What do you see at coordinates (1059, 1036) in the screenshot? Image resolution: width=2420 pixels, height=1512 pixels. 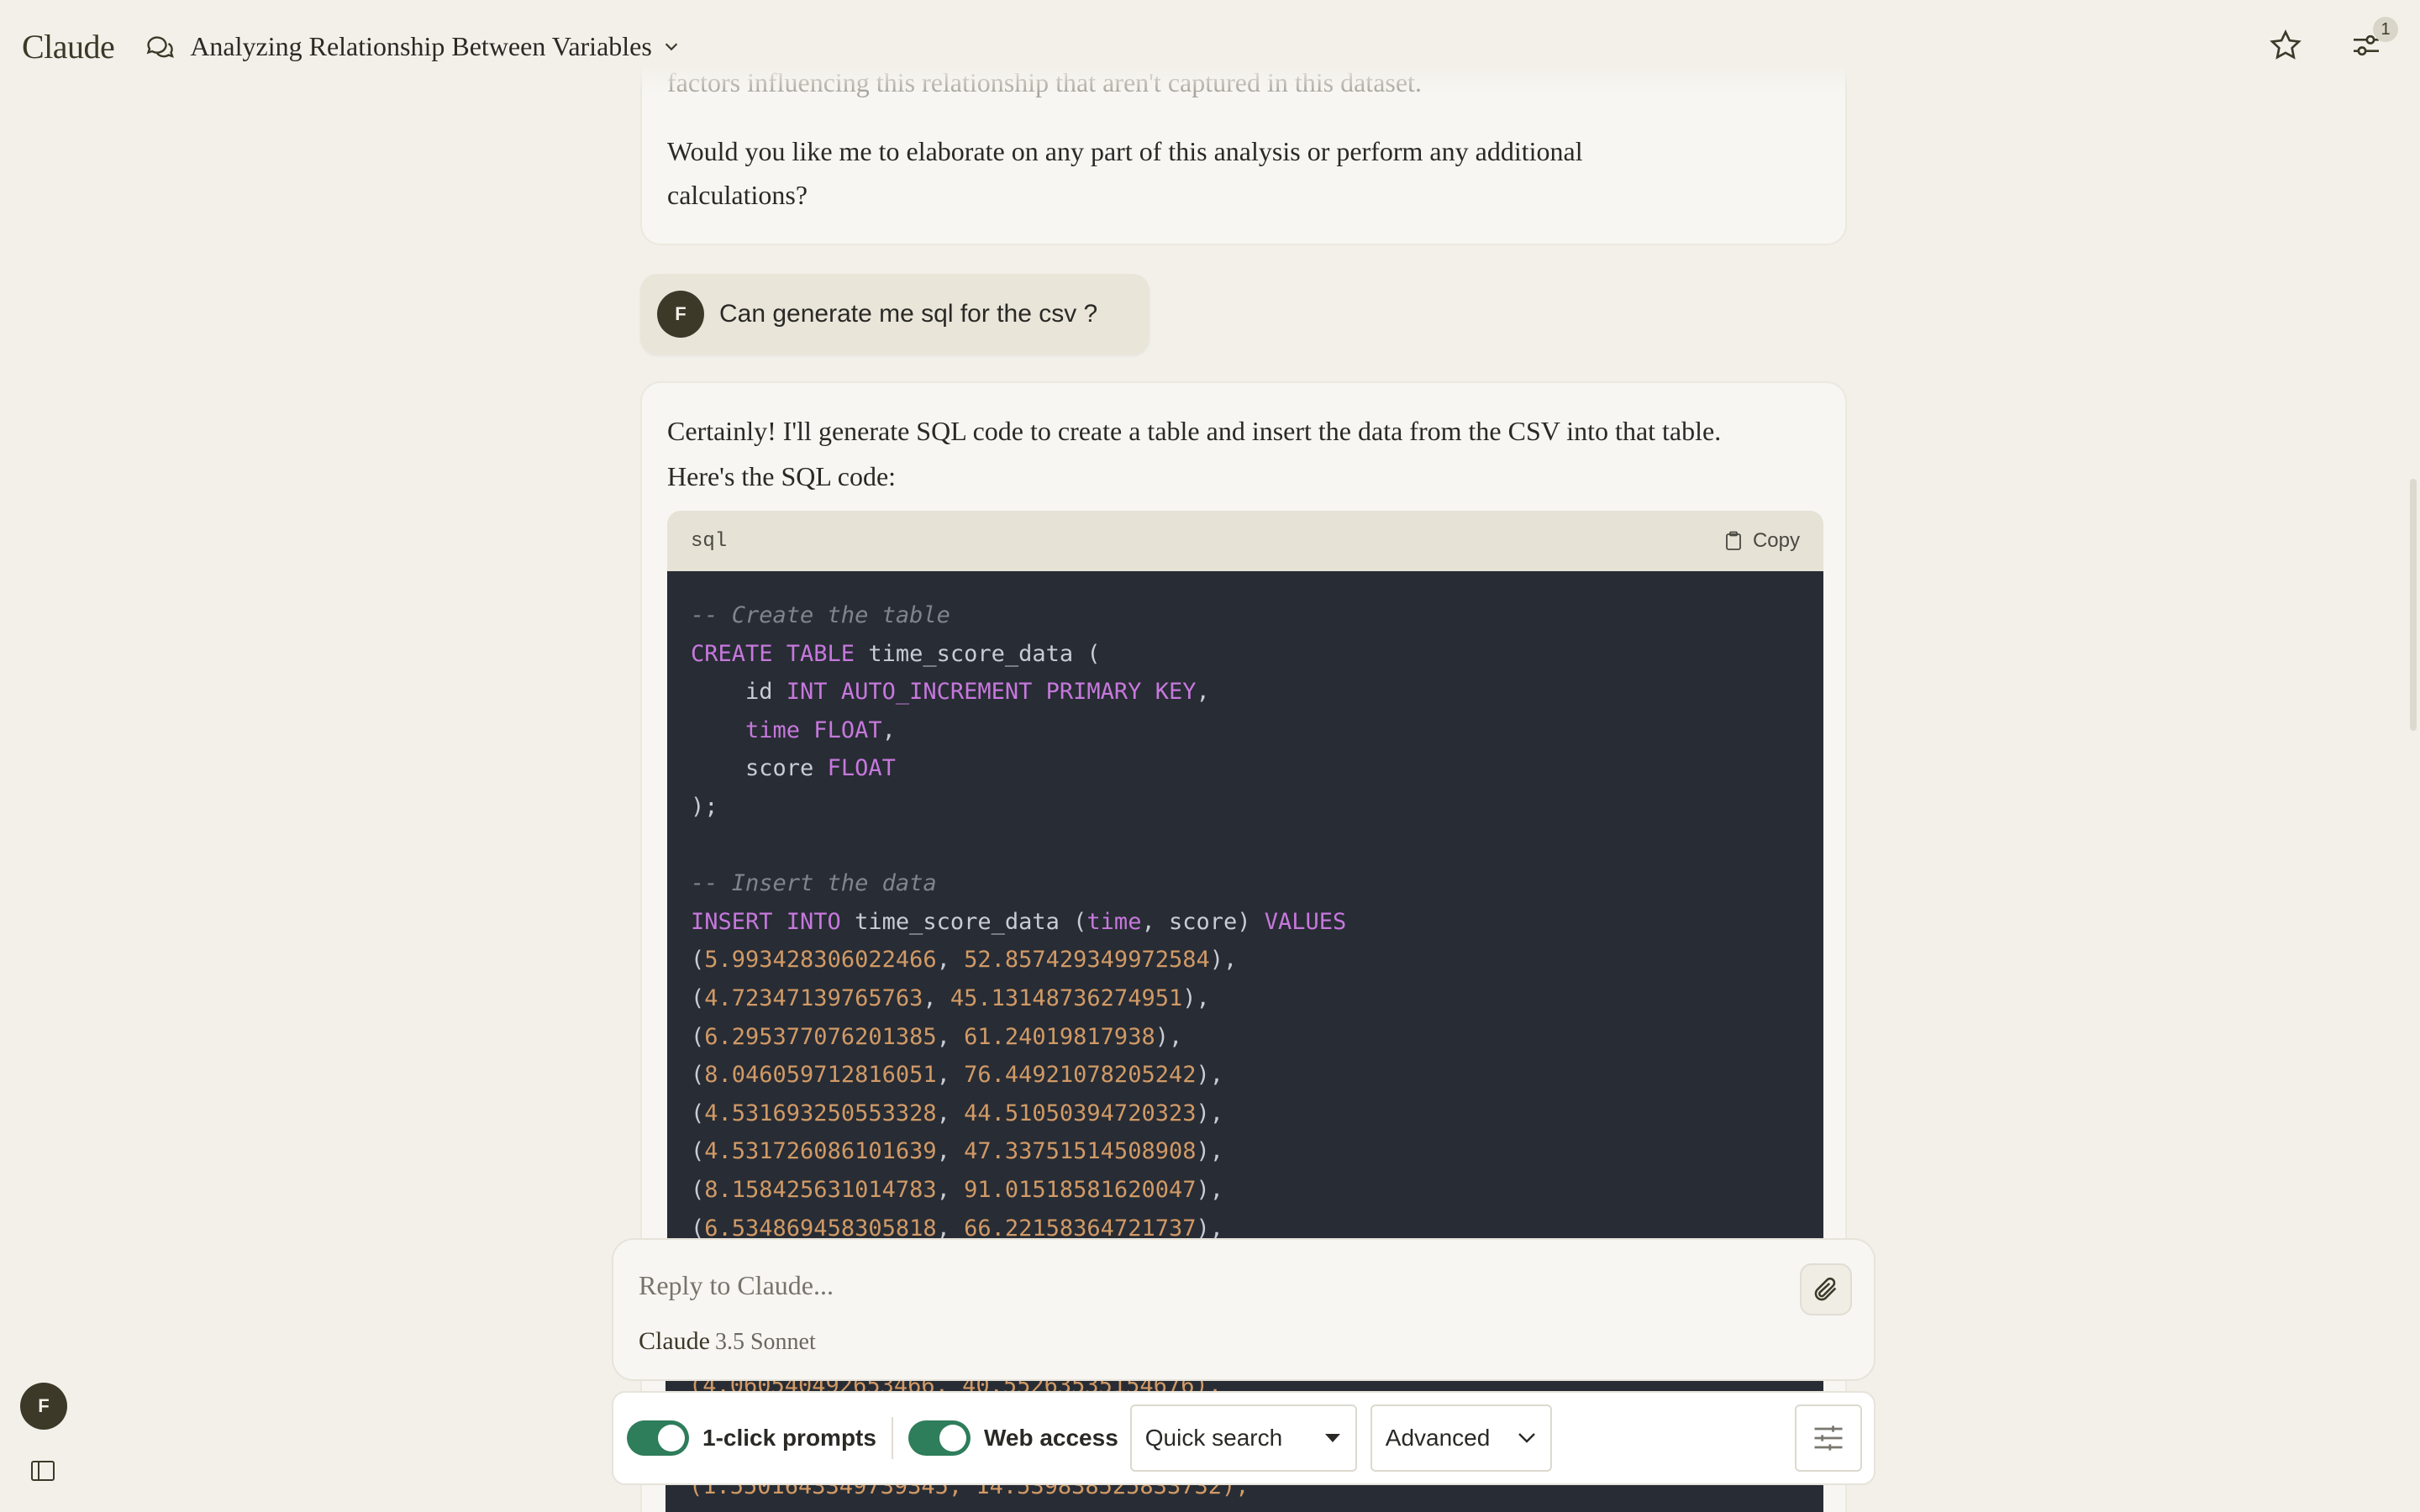 I see `code-token: 61.24019817938` at bounding box center [1059, 1036].